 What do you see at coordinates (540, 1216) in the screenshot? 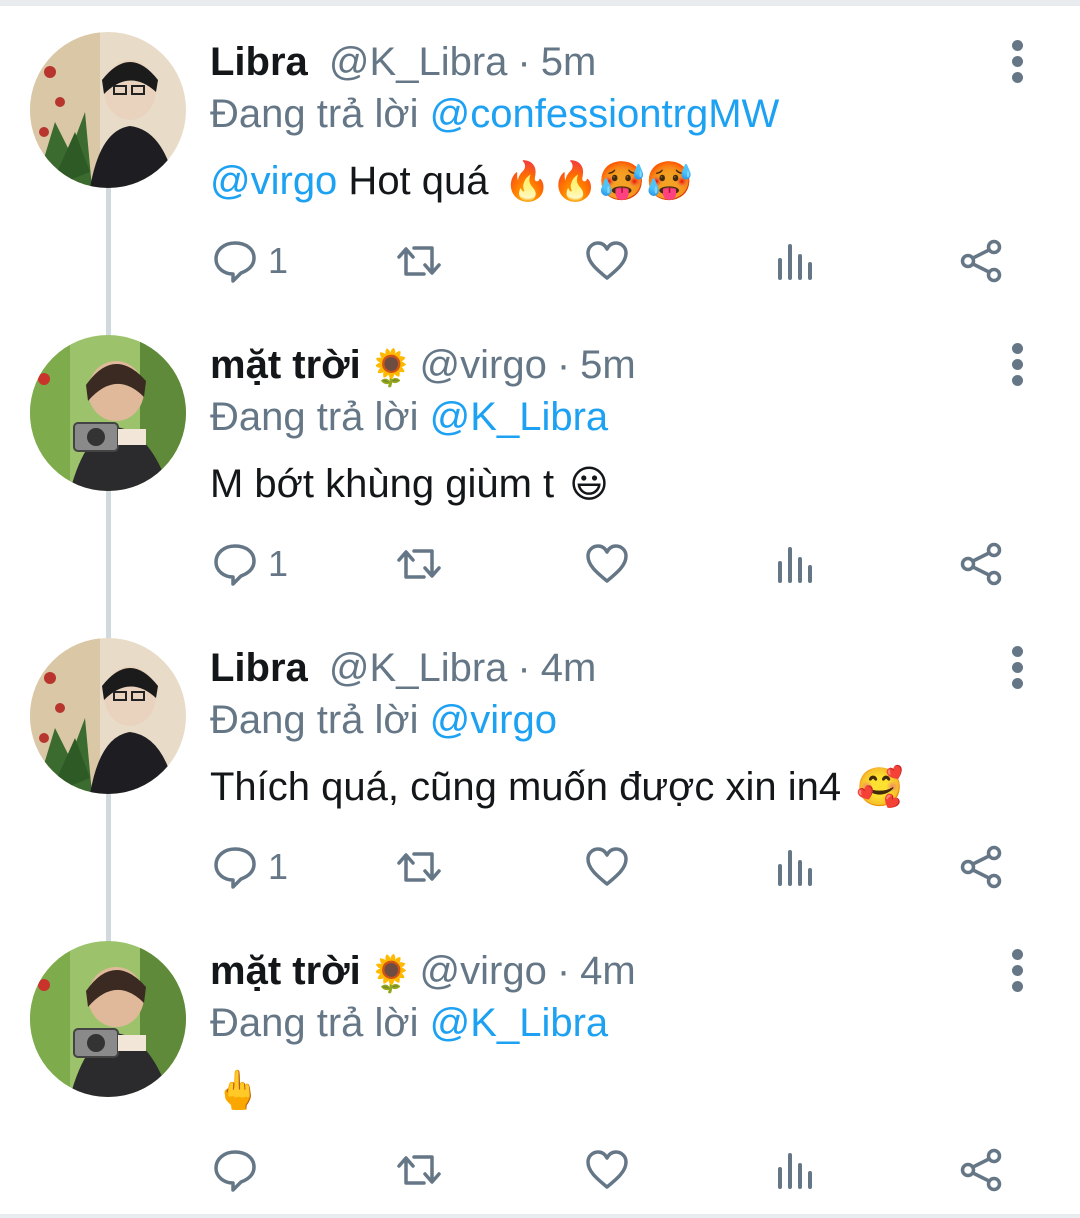
I see `bottom-divider` at bounding box center [540, 1216].